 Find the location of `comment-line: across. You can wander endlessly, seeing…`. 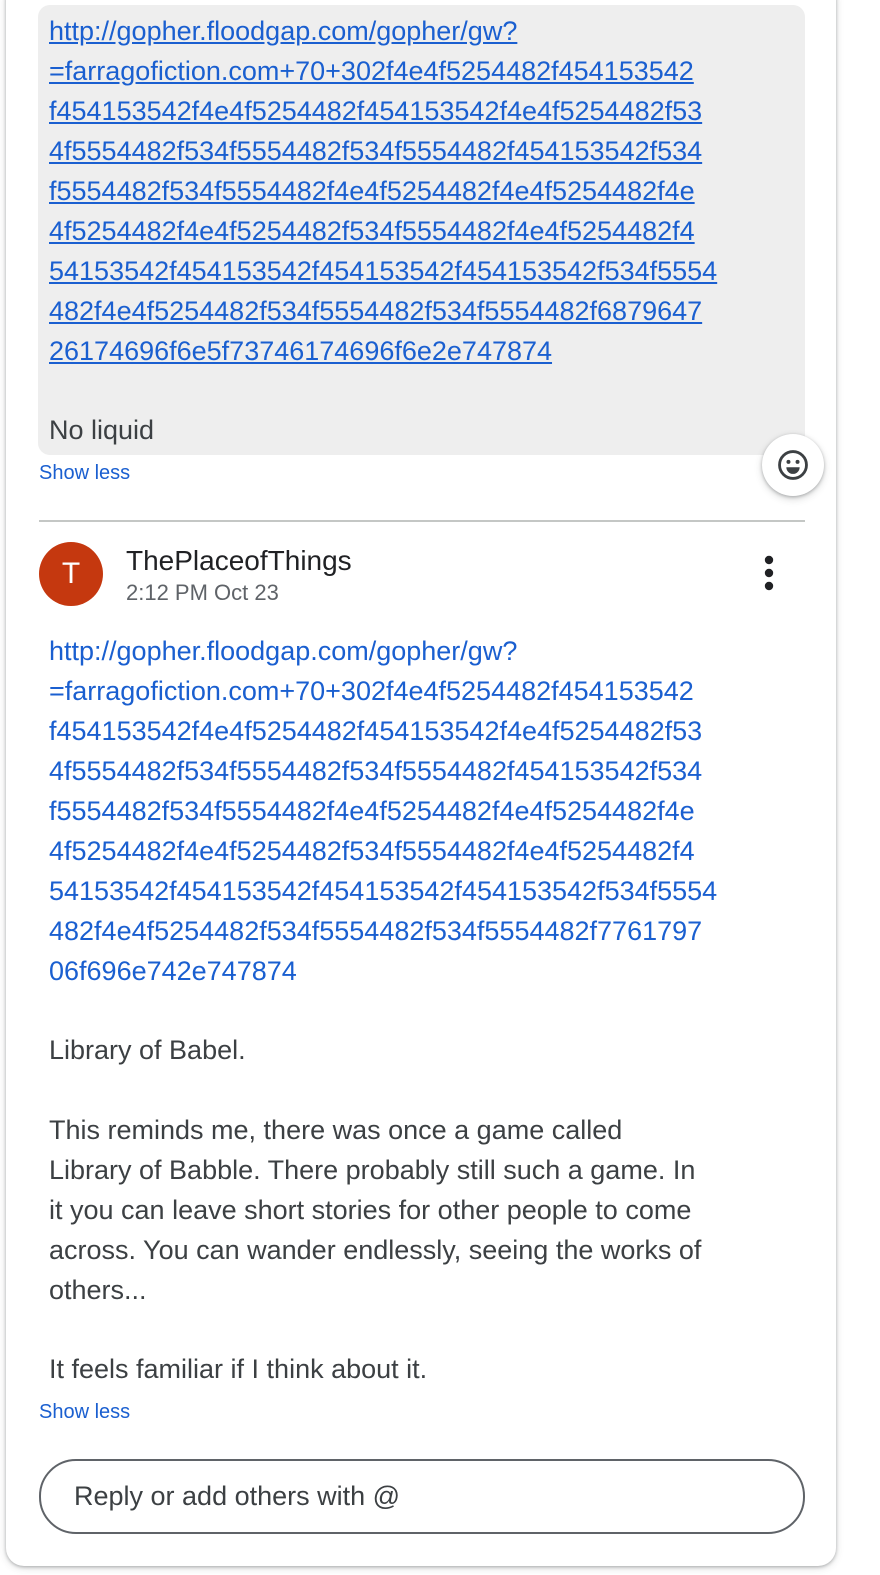

comment-line: across. You can wander endlessly, seeing… is located at coordinates (375, 1250).